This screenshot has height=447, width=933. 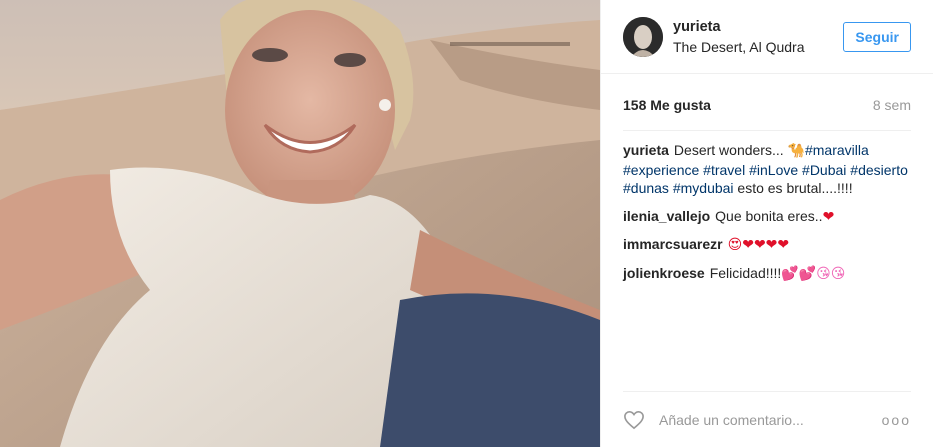 What do you see at coordinates (877, 36) in the screenshot?
I see `follow-button: Seguir` at bounding box center [877, 36].